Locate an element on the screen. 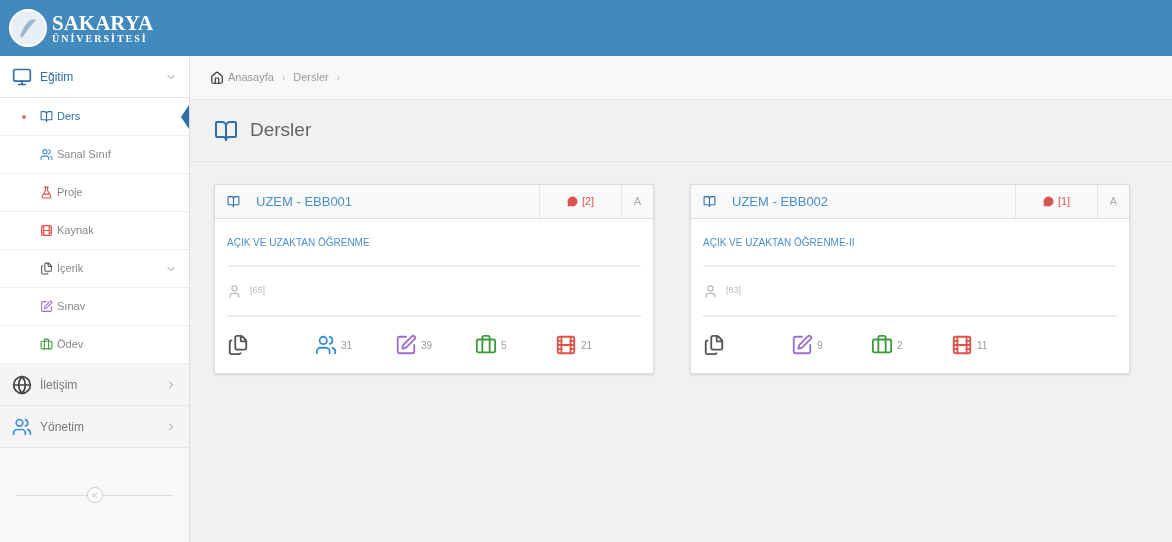 This screenshot has width=1172, height=542. sidebar-item: İçerik is located at coordinates (94, 269).